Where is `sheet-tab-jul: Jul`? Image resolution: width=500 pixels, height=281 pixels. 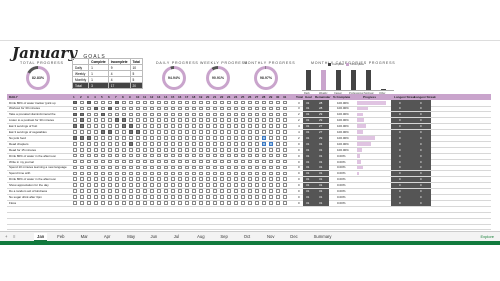 sheet-tab-jul: Jul is located at coordinates (176, 236).